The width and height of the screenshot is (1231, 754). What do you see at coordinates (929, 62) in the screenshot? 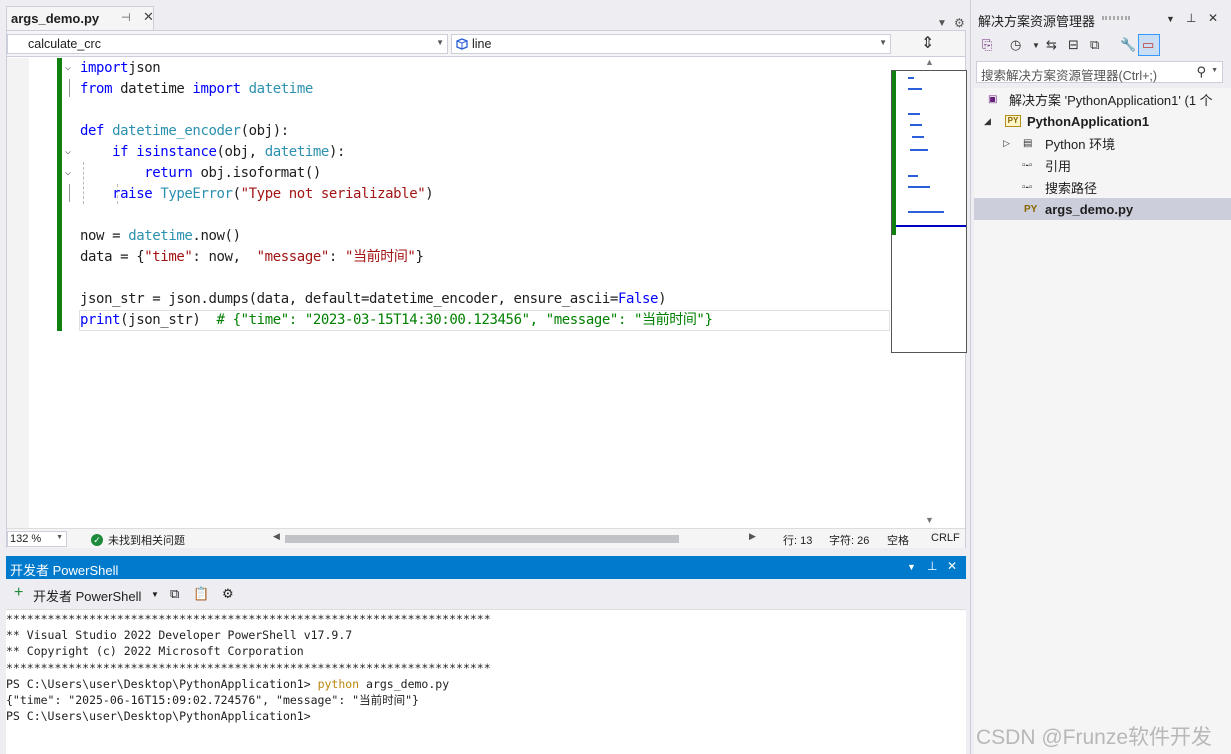
I see `scroll-up-icon: ▲` at bounding box center [929, 62].